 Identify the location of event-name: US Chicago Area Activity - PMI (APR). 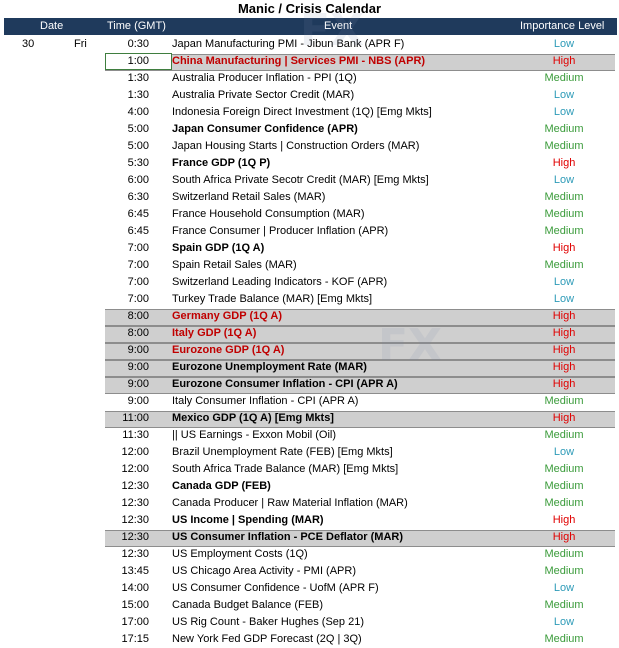
(264, 571).